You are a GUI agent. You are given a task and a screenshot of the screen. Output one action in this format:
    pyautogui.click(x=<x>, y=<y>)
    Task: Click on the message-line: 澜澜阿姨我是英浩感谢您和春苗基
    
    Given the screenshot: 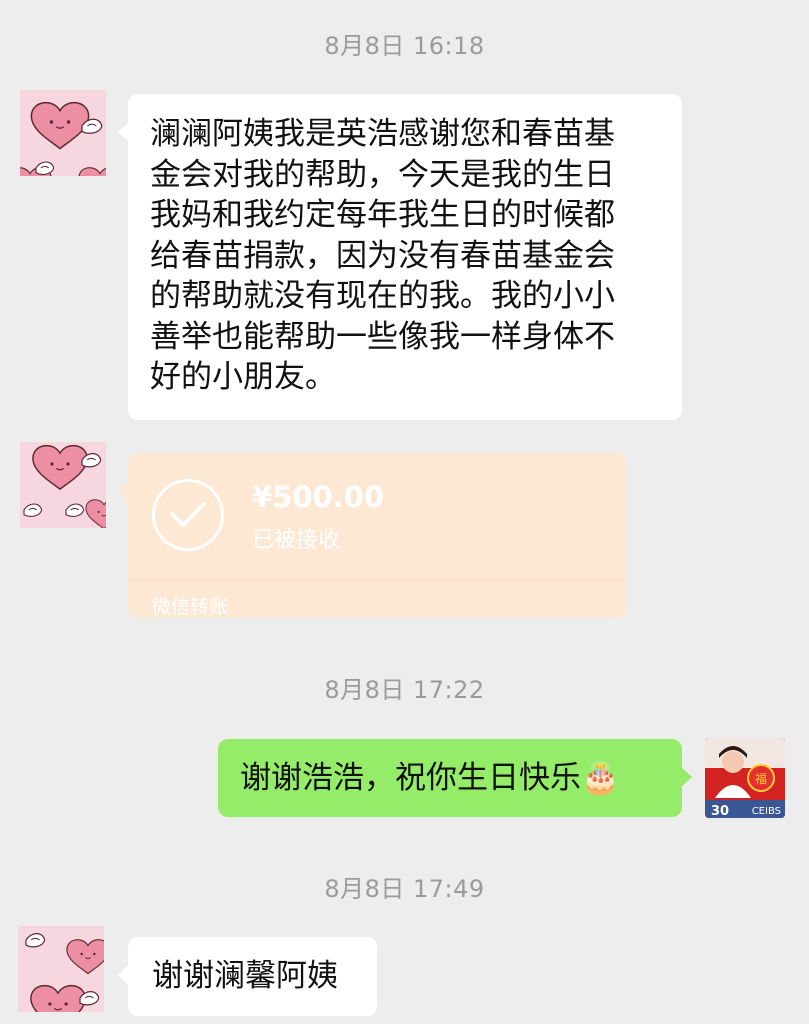 What is the action you would take?
    pyautogui.click(x=382, y=134)
    